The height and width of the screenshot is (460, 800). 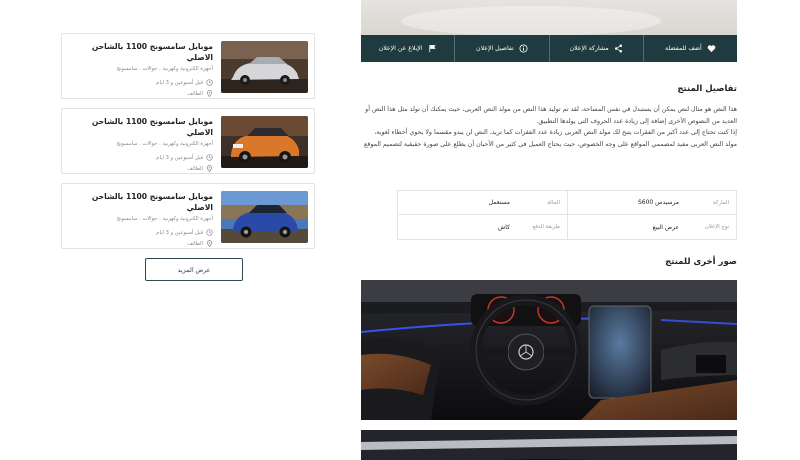 I want to click on spec-brand: الماركة مرسيدس S600, so click(x=651, y=203).